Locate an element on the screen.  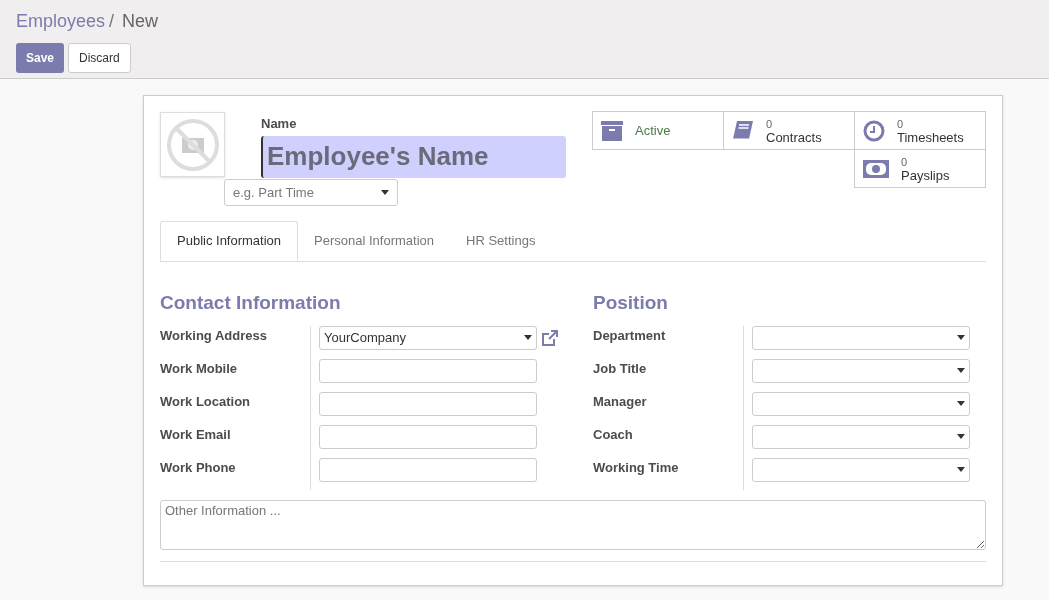
tab: Public Information is located at coordinates (229, 241).